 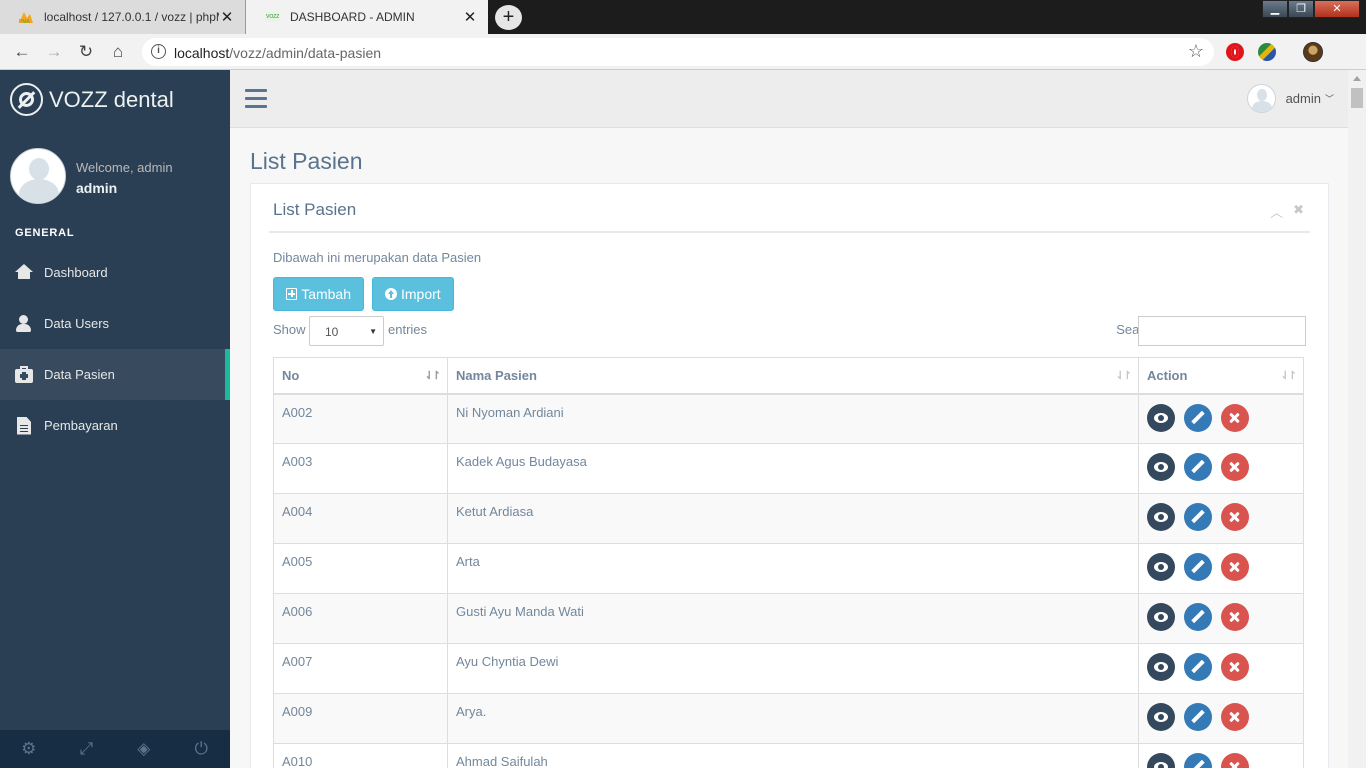 I want to click on lock-icon: ◈, so click(x=144, y=749).